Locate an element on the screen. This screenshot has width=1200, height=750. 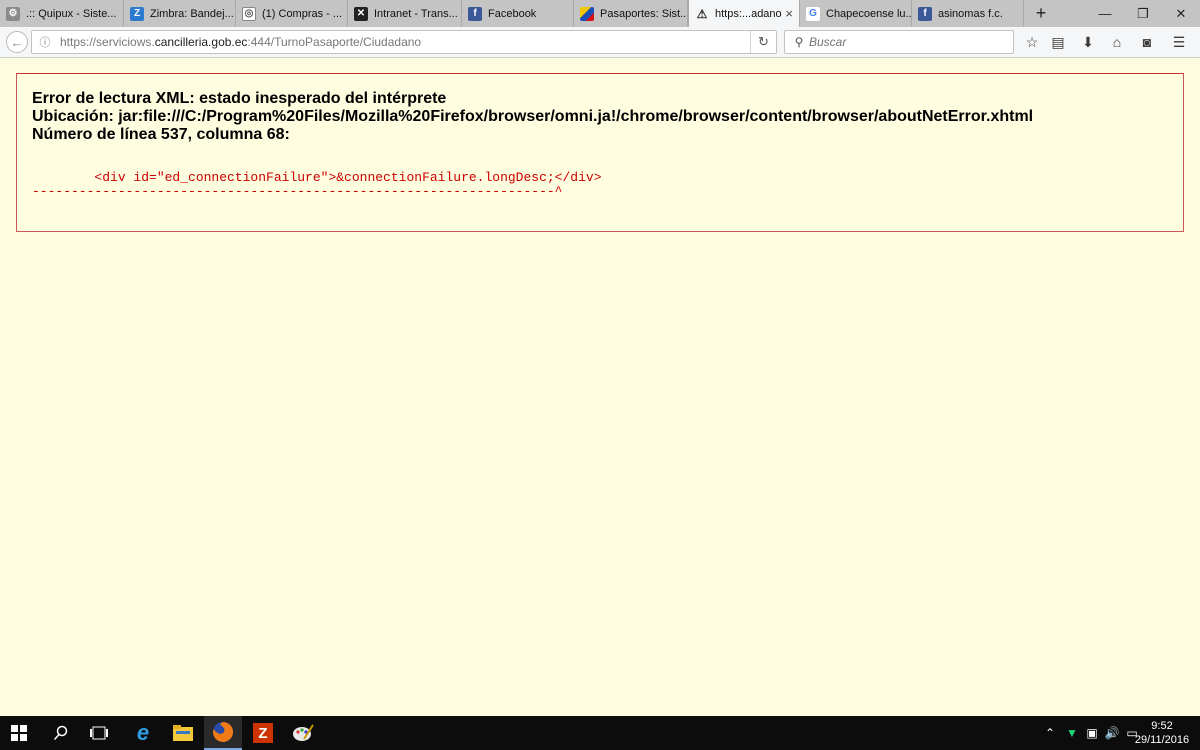
tab-label: https:...adano is located at coordinates (748, 14).